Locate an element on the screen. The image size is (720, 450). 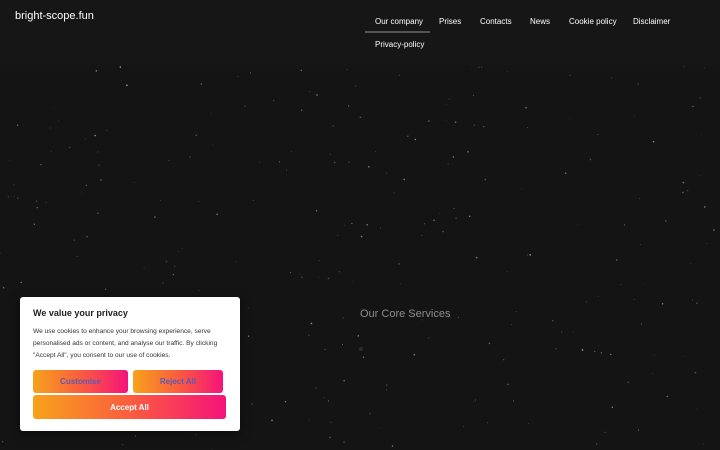
reject-all-button: Reject All is located at coordinates (178, 381).